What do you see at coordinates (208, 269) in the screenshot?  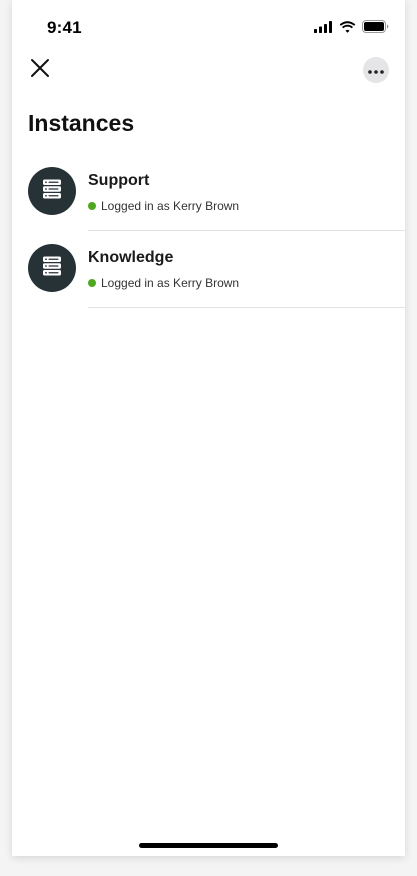 I see `instance-item-knowledge: Knowledge Logged in as Kerry Brown` at bounding box center [208, 269].